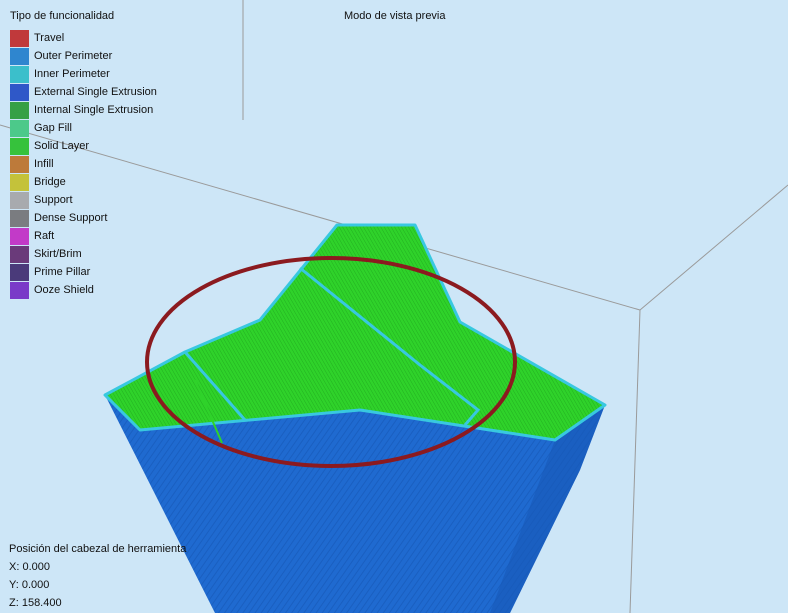 The width and height of the screenshot is (788, 613). I want to click on legend-item: Ooze Shield, so click(83, 290).